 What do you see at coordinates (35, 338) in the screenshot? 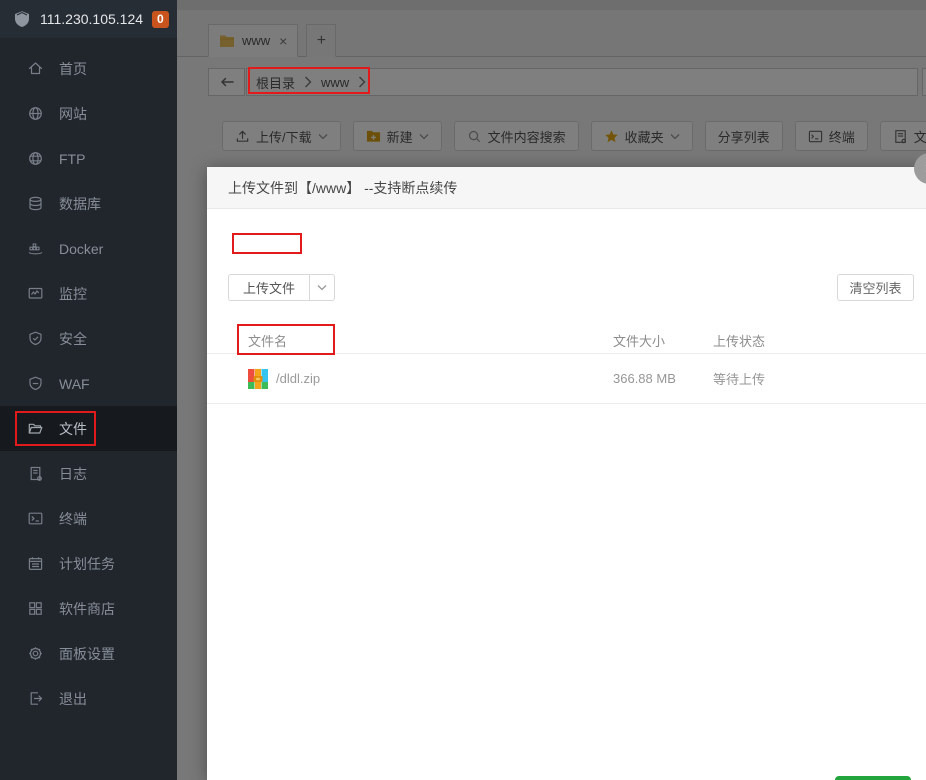
I see `shield-check-icon` at bounding box center [35, 338].